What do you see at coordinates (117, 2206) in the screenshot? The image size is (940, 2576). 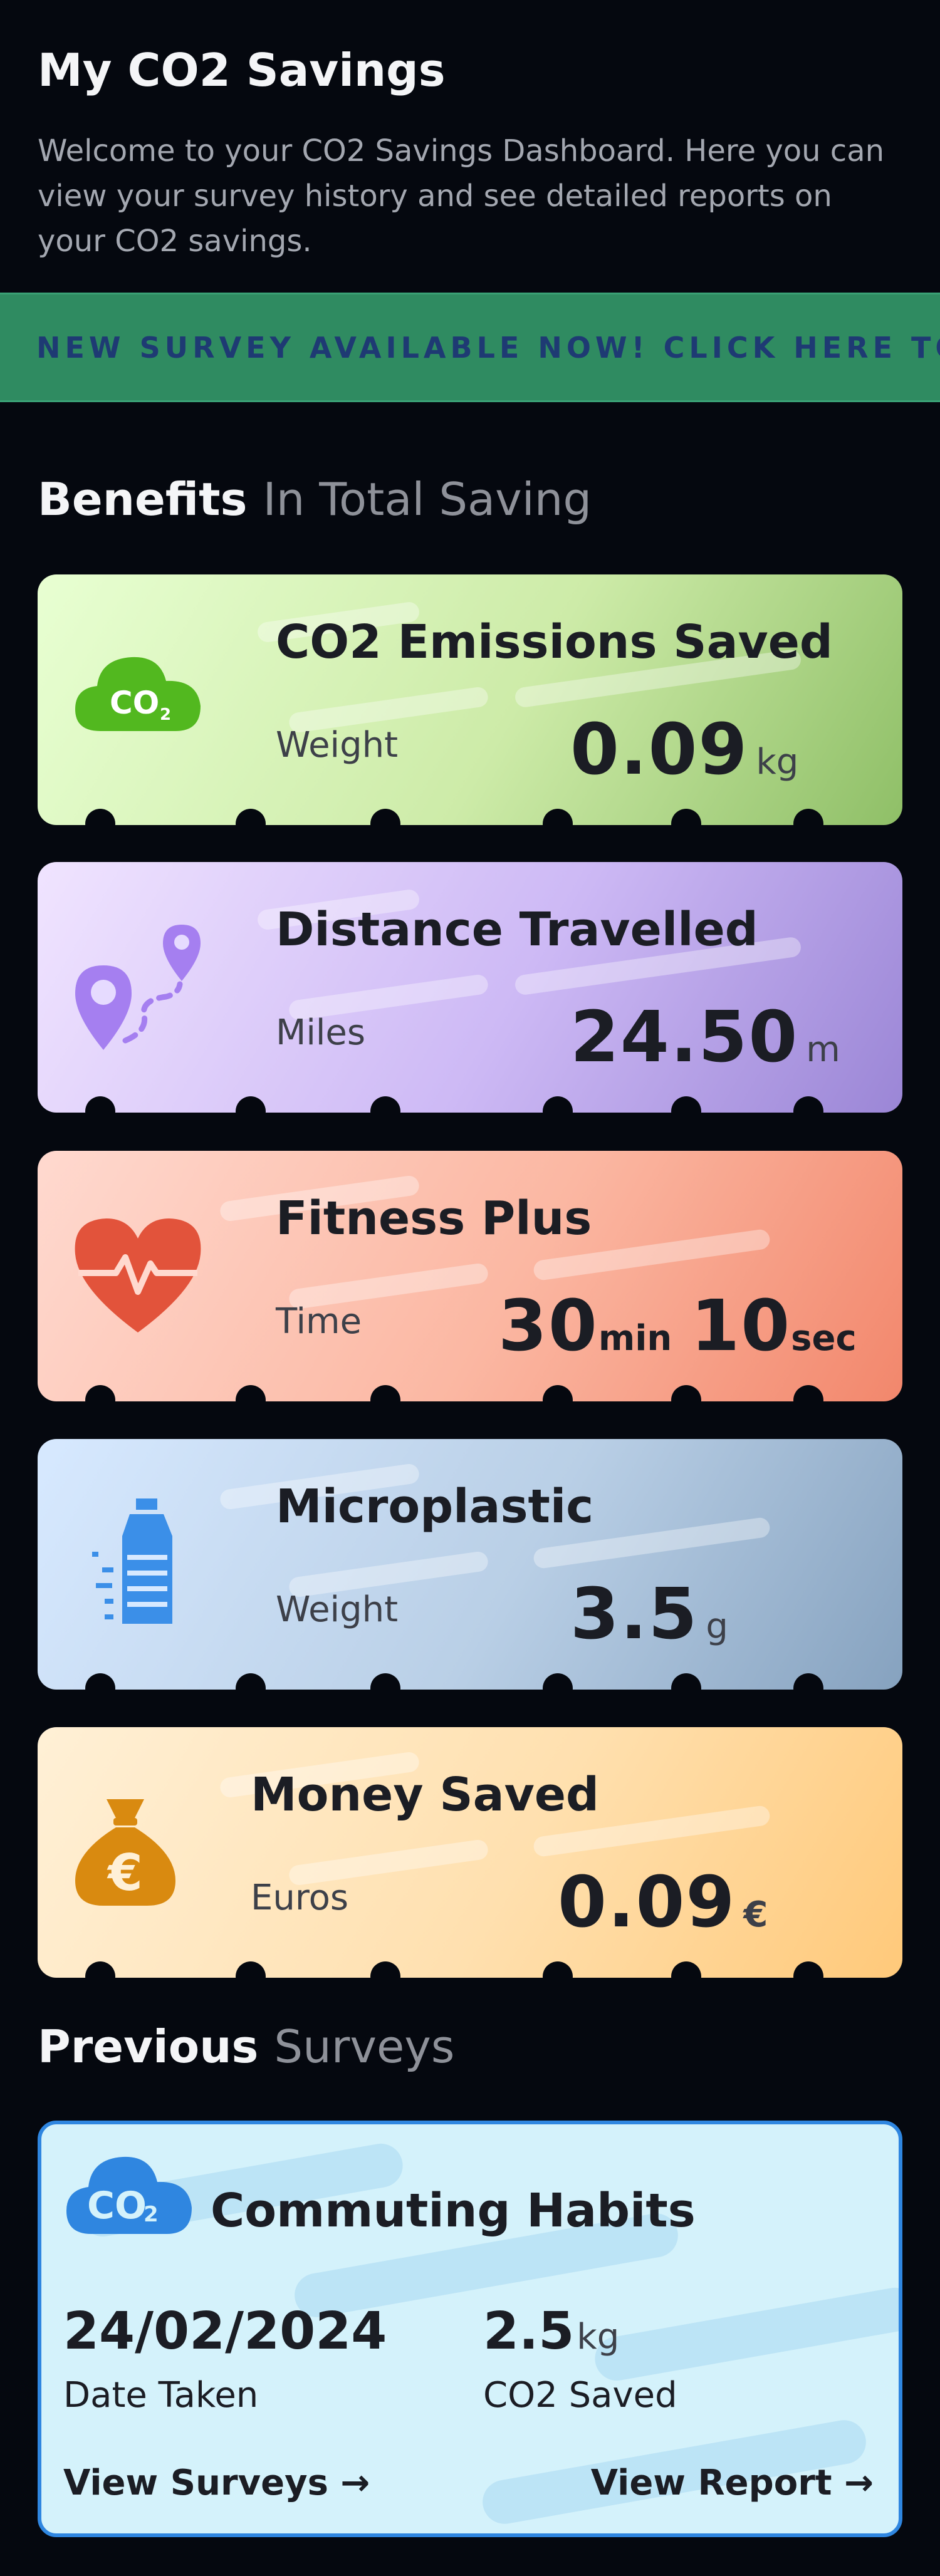 I see `survey-icon-text: CO` at bounding box center [117, 2206].